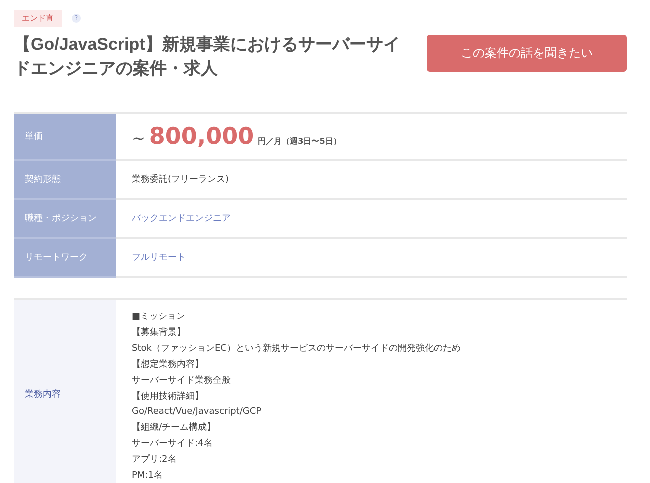 This screenshot has height=483, width=650. Describe the element at coordinates (182, 381) in the screenshot. I see `description-line: サーバーサイド業務全般` at that location.